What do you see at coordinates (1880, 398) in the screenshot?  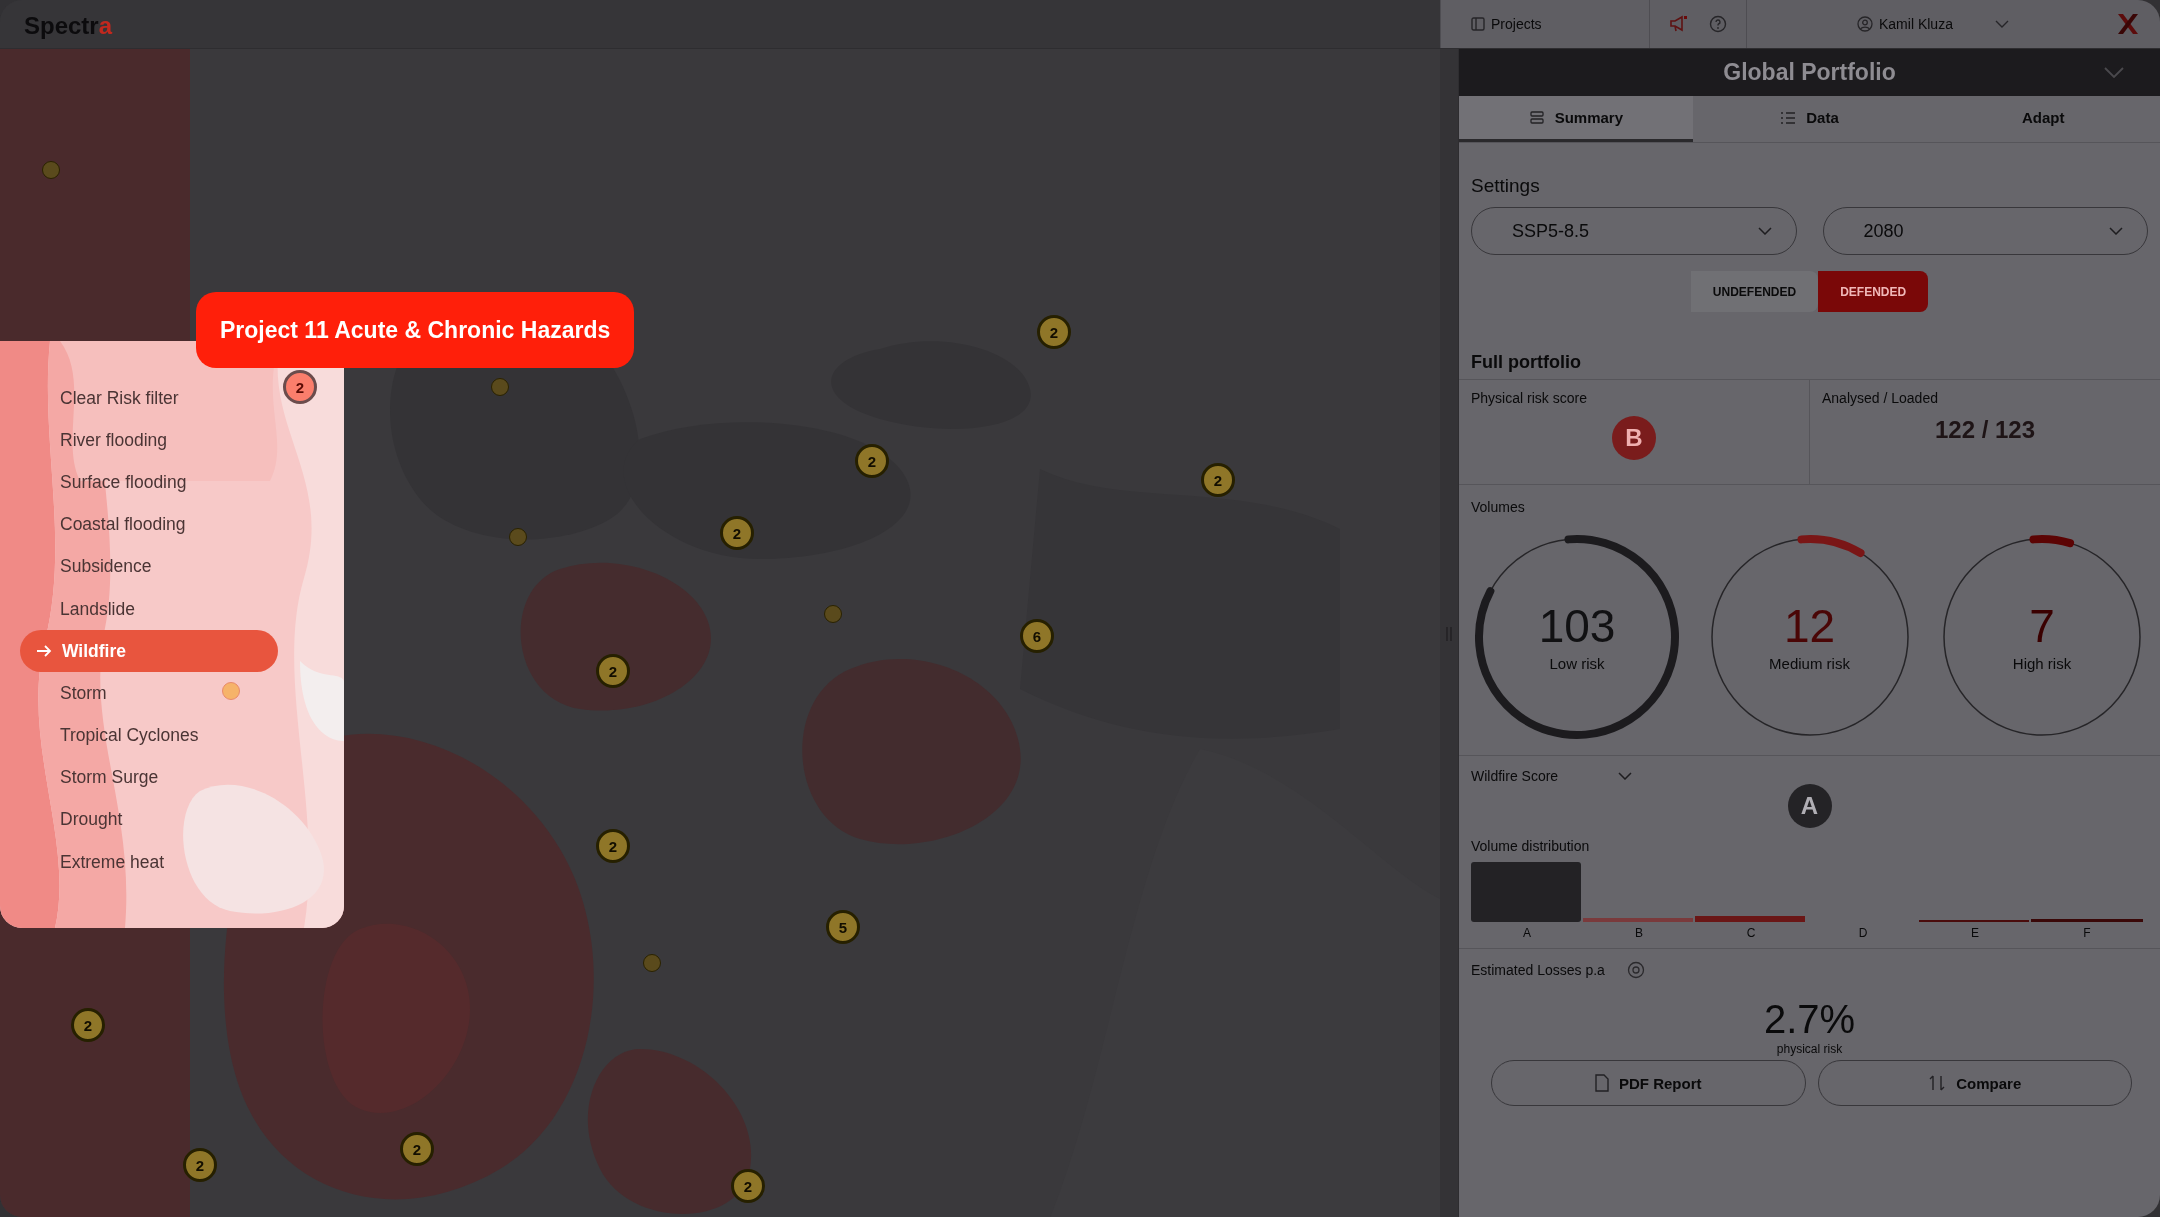 I see `kpi-label: Analysed / Loaded` at bounding box center [1880, 398].